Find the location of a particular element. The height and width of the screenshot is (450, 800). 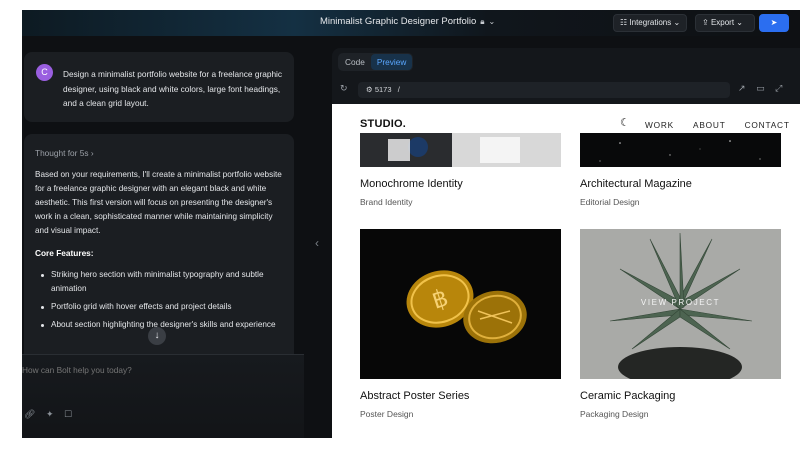

avatar: C is located at coordinates (44, 72).